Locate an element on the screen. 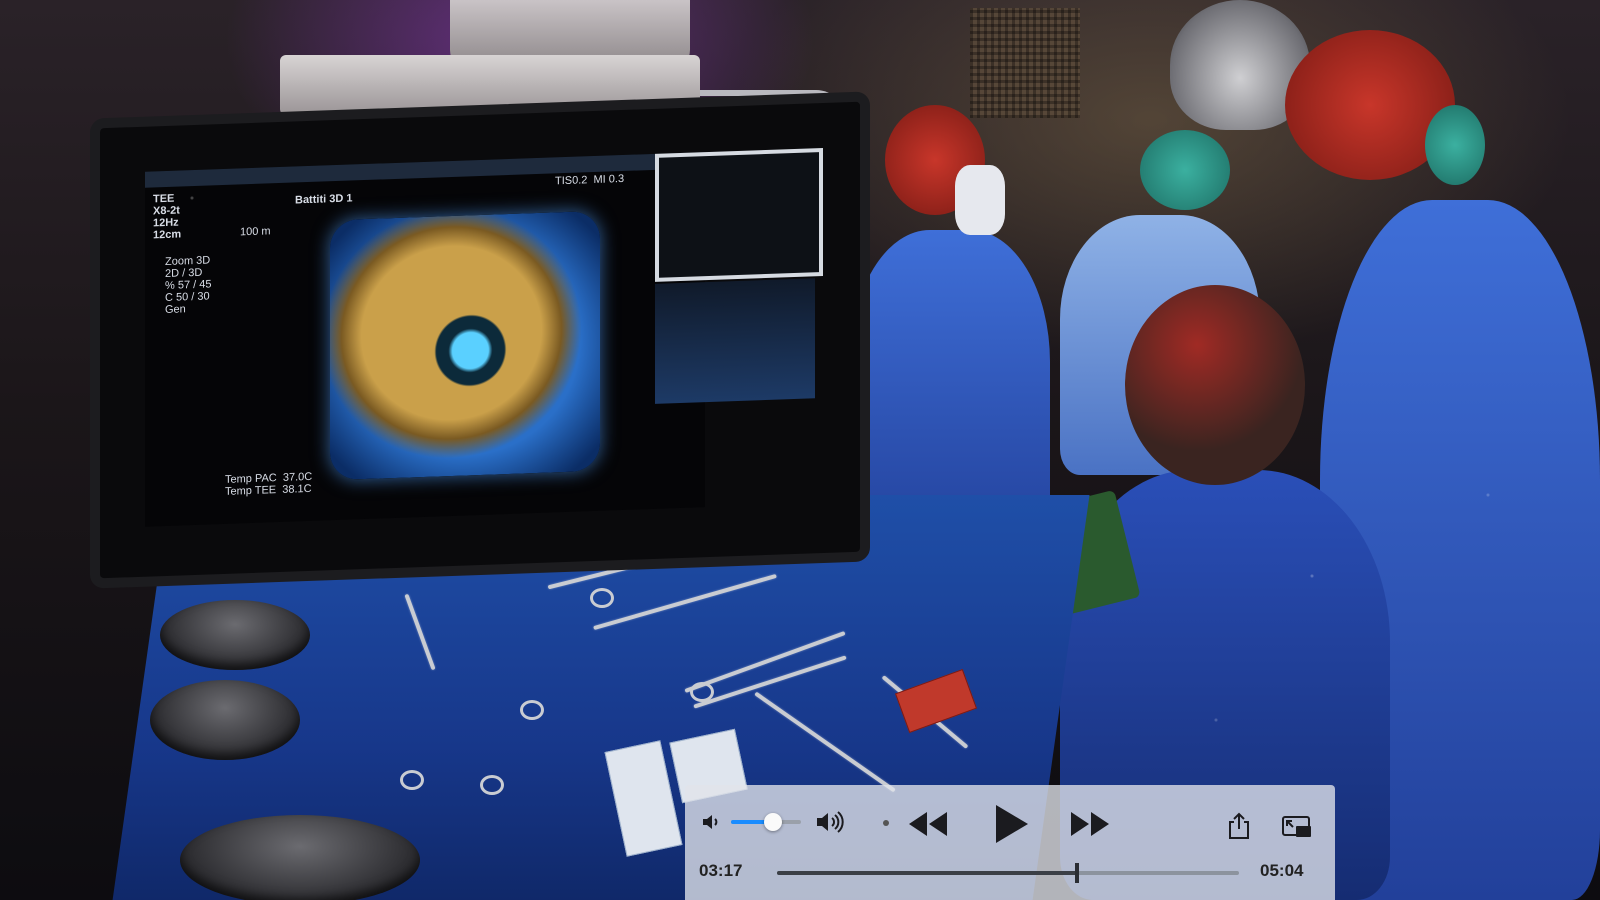 This screenshot has height=900, width=1600. fast-forward-icon is located at coordinates (1090, 824).